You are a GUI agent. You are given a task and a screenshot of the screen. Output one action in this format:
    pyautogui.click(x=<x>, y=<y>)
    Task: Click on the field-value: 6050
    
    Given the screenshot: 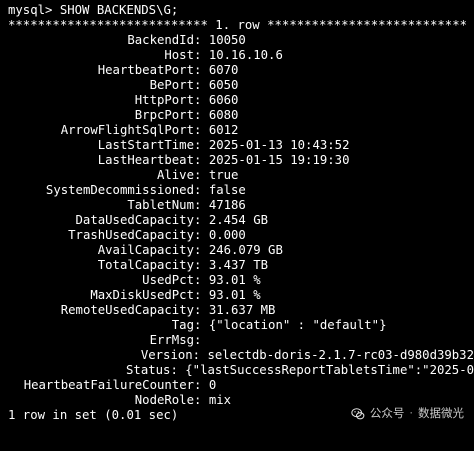 What is the action you would take?
    pyautogui.click(x=223, y=85)
    